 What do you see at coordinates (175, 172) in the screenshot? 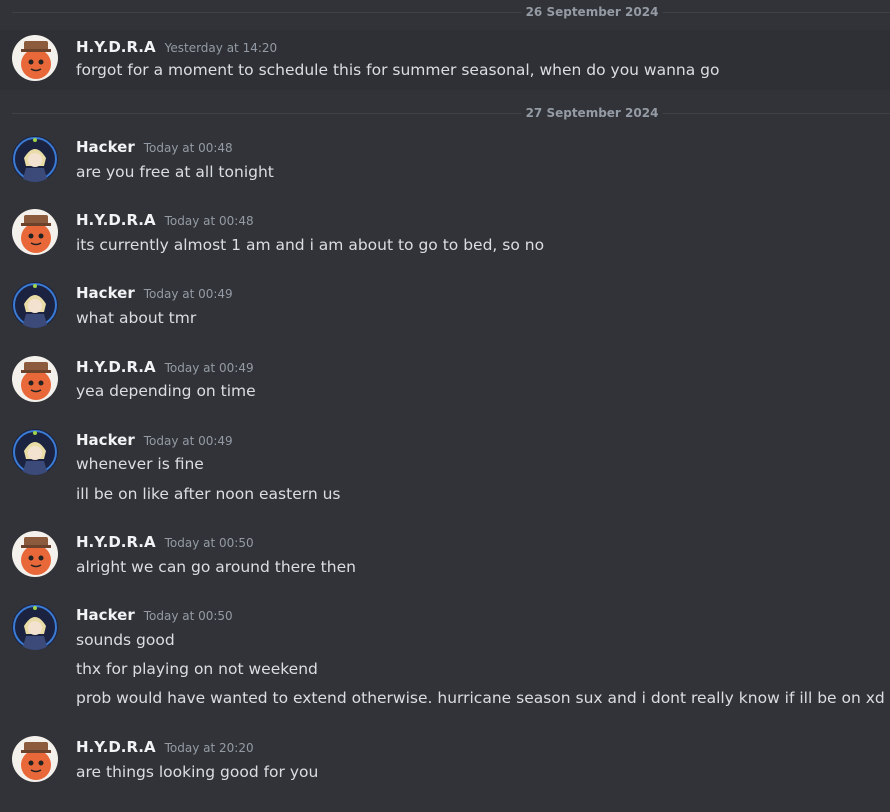
I see `message-text: are you free at all tonight` at bounding box center [175, 172].